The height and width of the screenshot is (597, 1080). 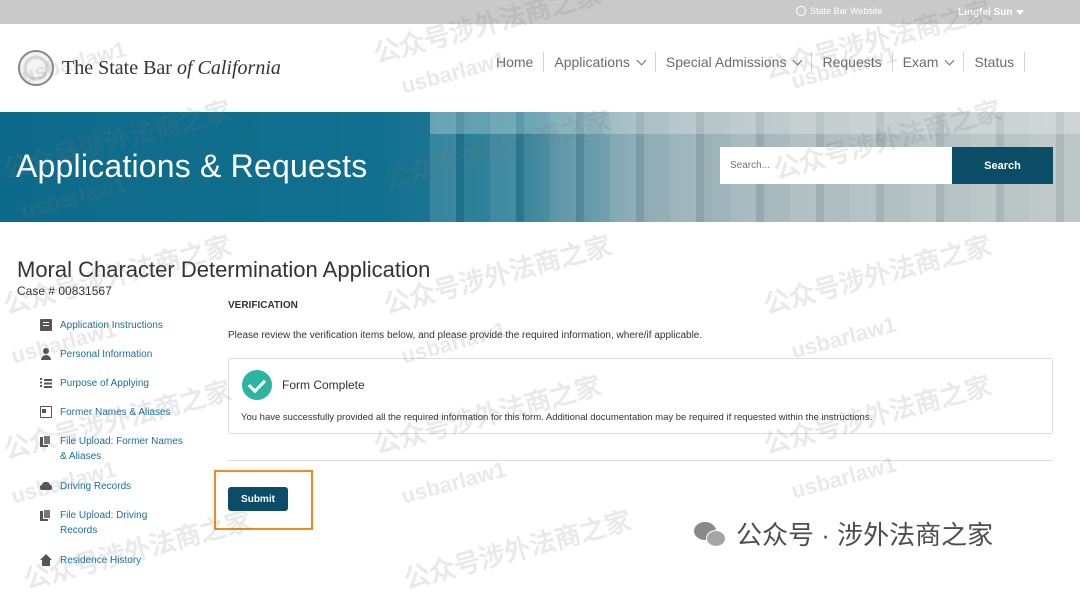 What do you see at coordinates (600, 62) in the screenshot?
I see `nav-applications: Applications` at bounding box center [600, 62].